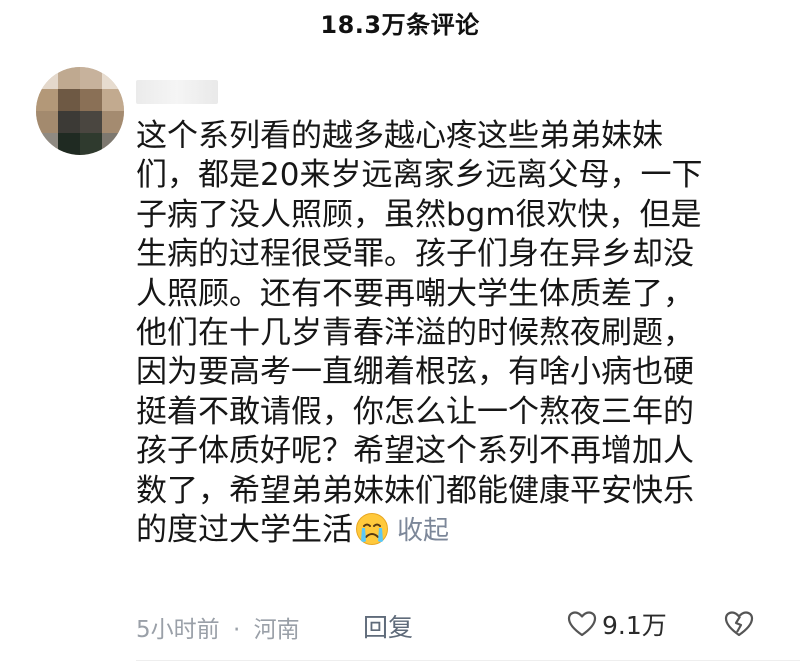  Describe the element at coordinates (419, 175) in the screenshot. I see `comment-line: 们，都是20来岁远离家乡远离父母，一下` at that location.